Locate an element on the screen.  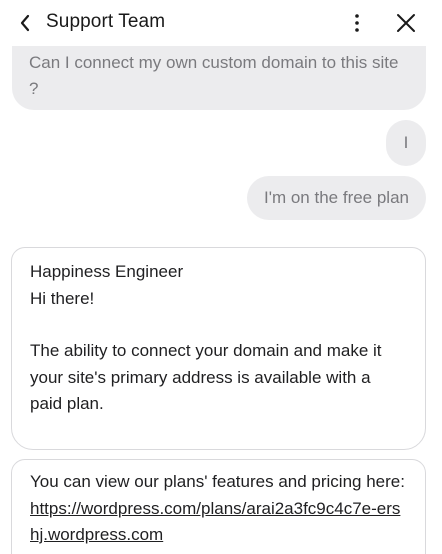
chat-header: Support Team is located at coordinates (221, 23).